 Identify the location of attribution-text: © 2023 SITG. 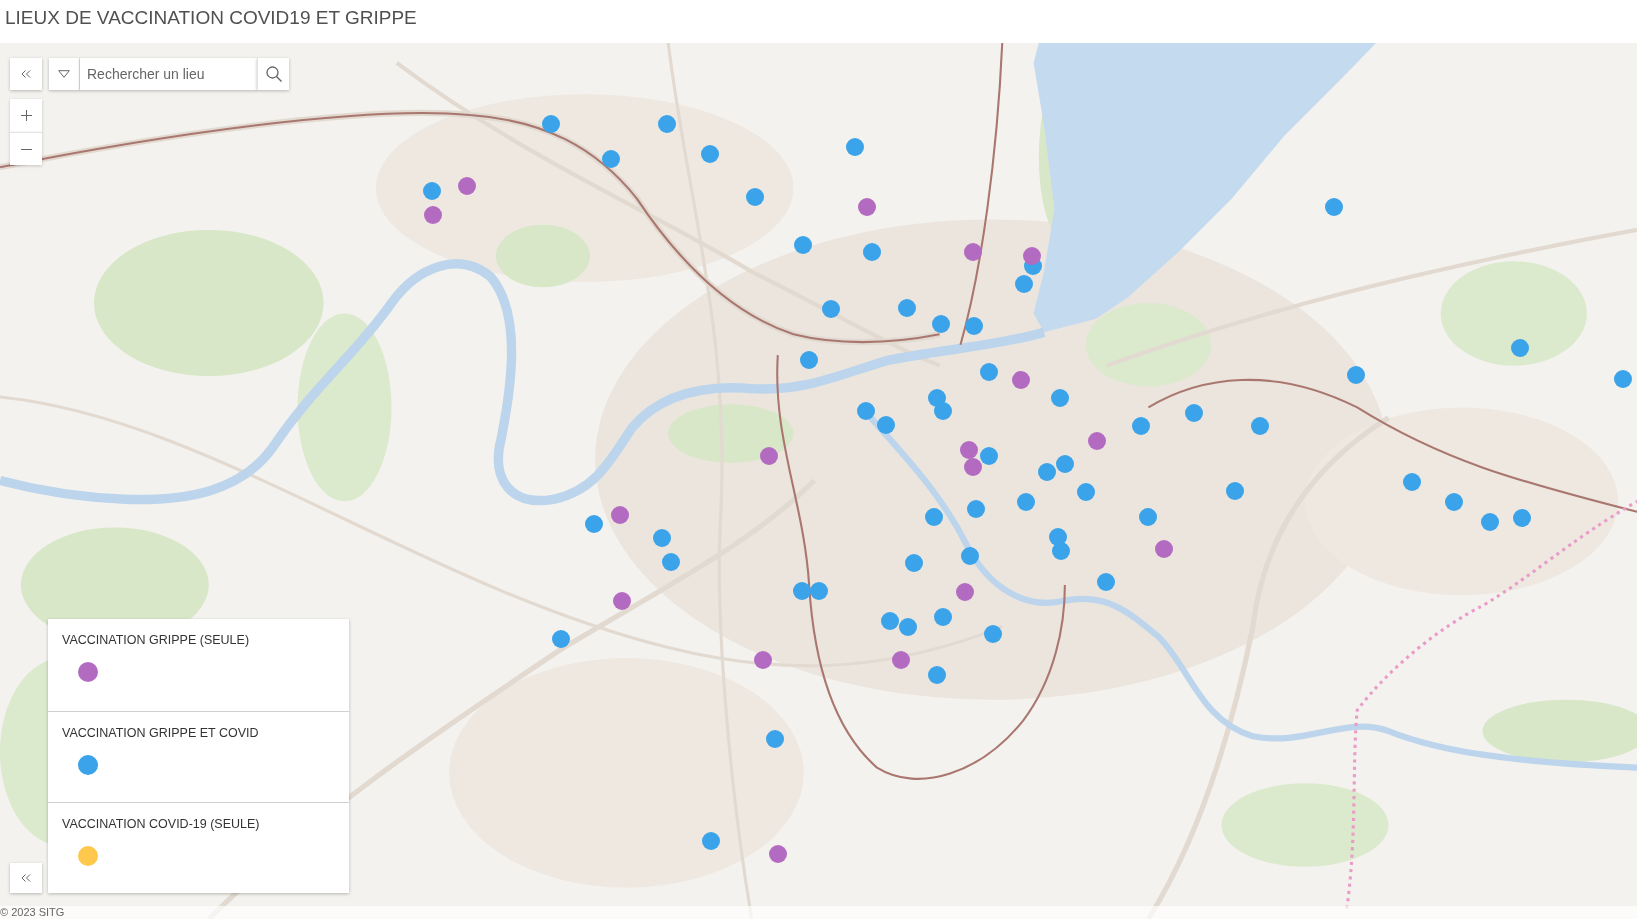
(32, 912).